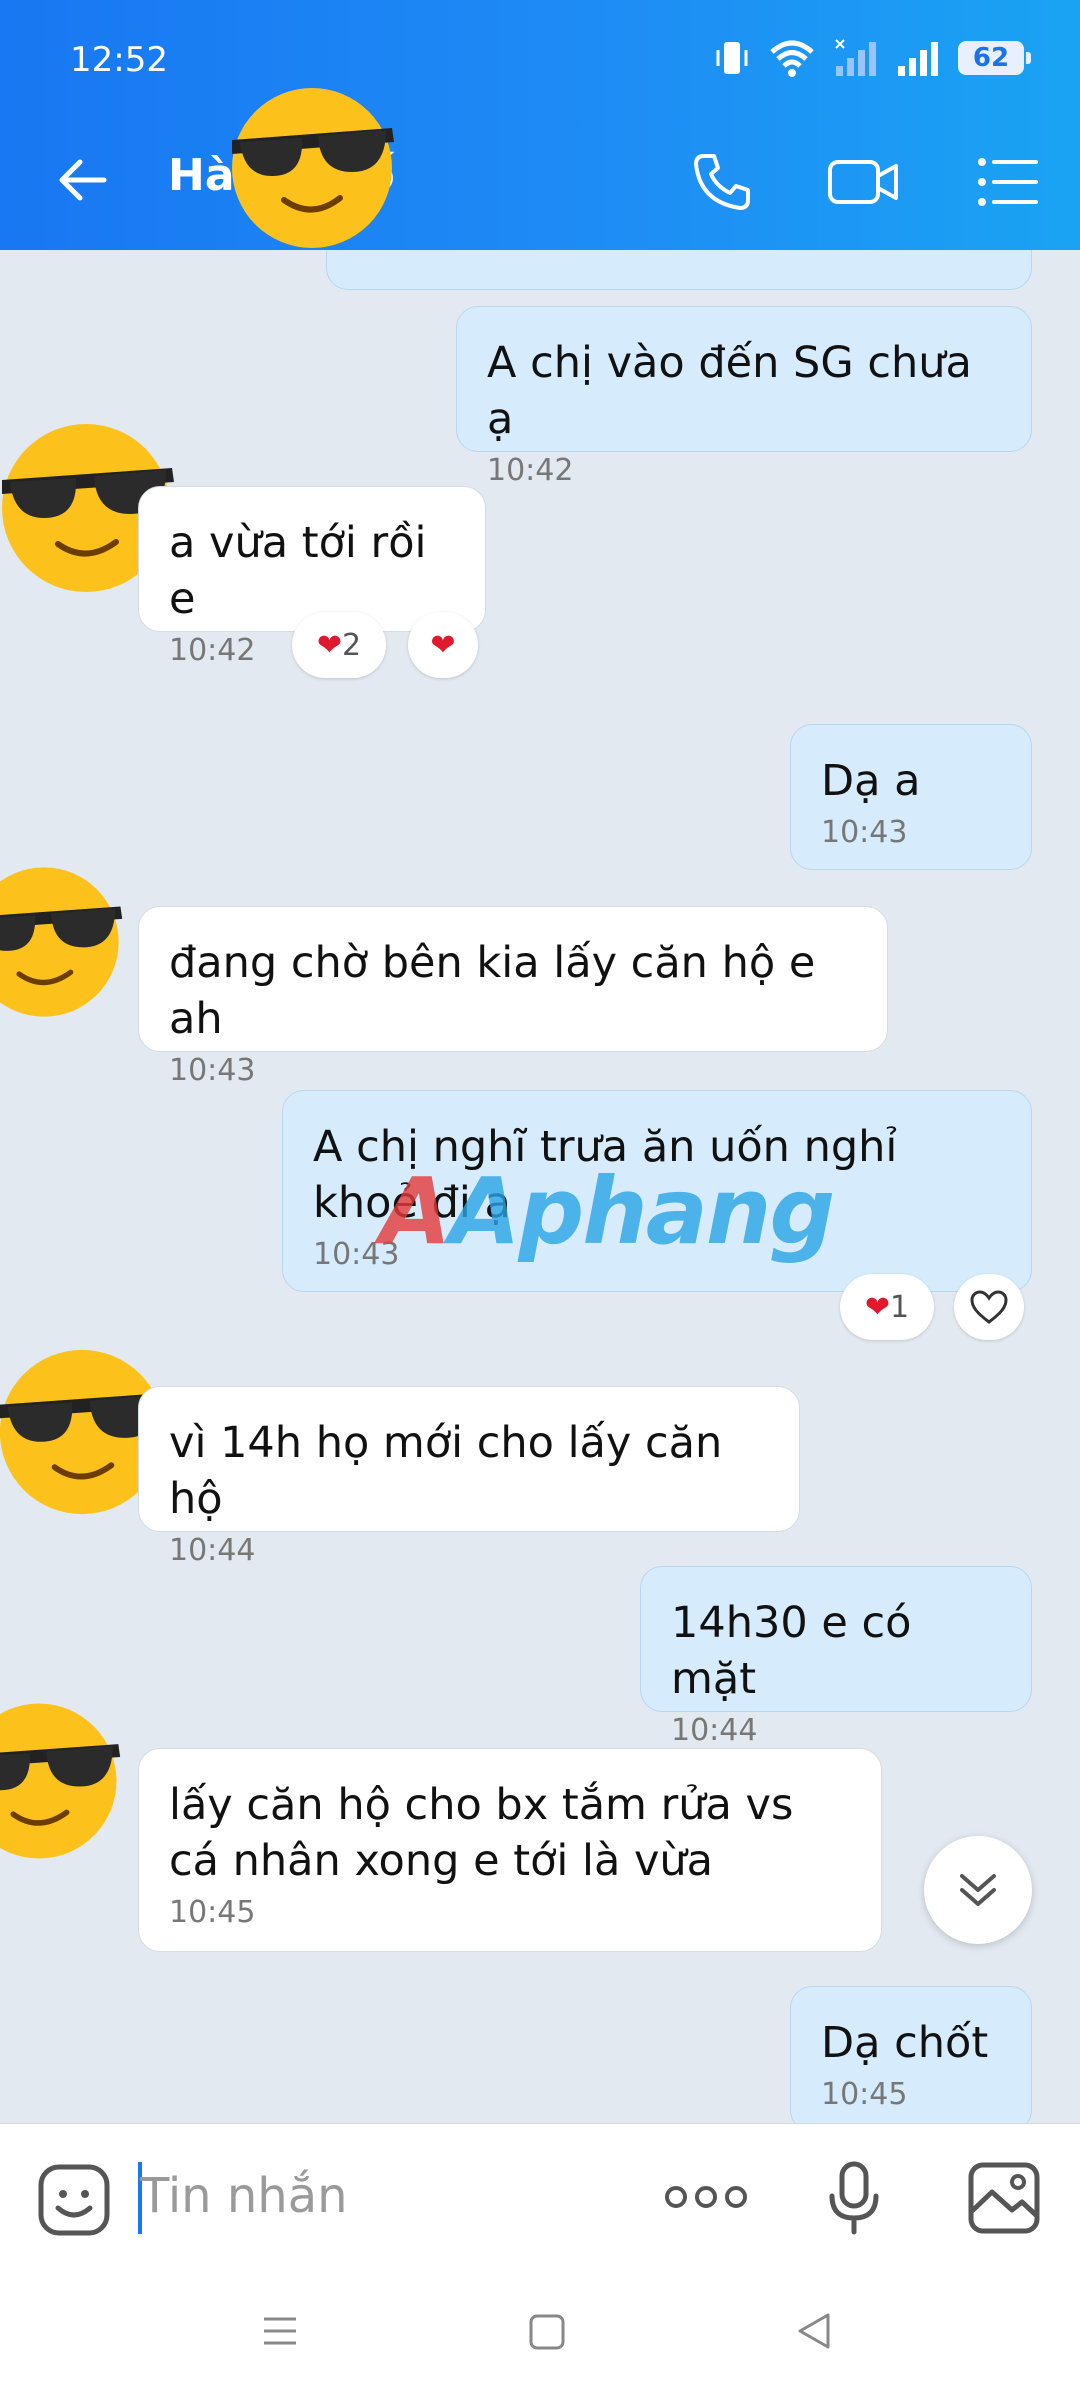 The height and width of the screenshot is (2400, 1080). Describe the element at coordinates (280, 2331) in the screenshot. I see `recent-apps-icon` at that location.